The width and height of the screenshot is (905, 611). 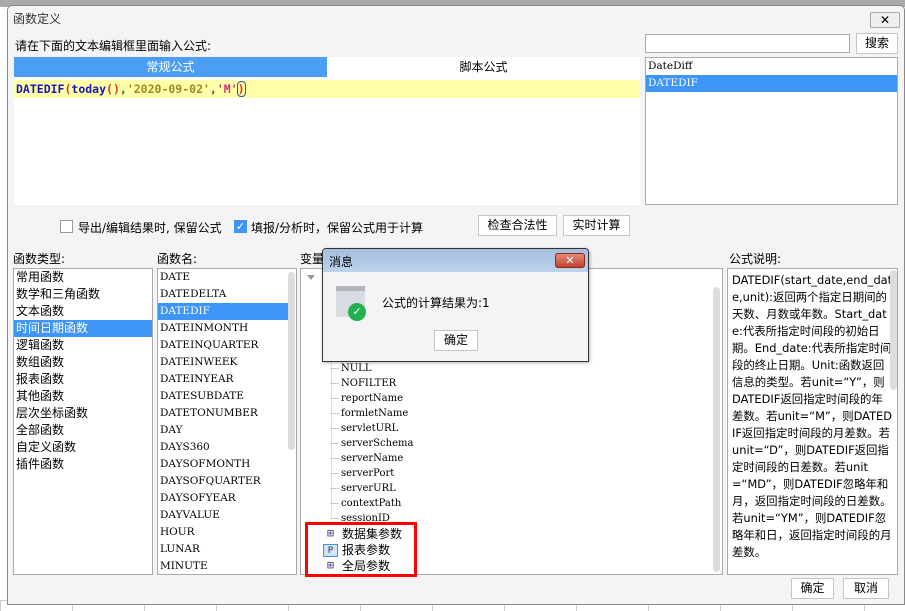 I want to click on description-label: 公式说明:, so click(x=755, y=259).